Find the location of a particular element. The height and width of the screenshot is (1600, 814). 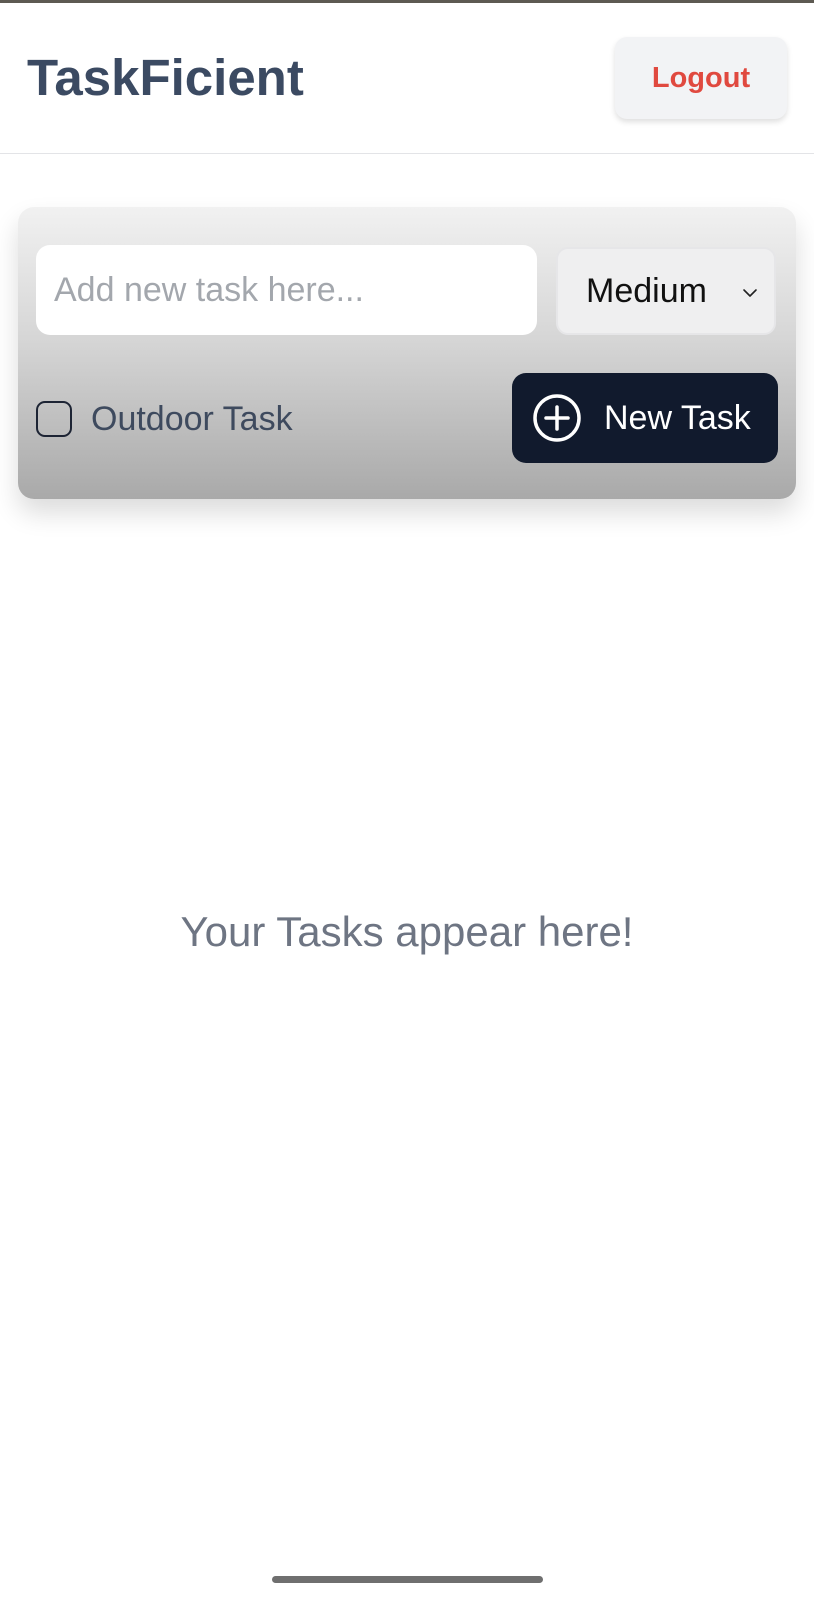

chevron-down-icon is located at coordinates (750, 293).